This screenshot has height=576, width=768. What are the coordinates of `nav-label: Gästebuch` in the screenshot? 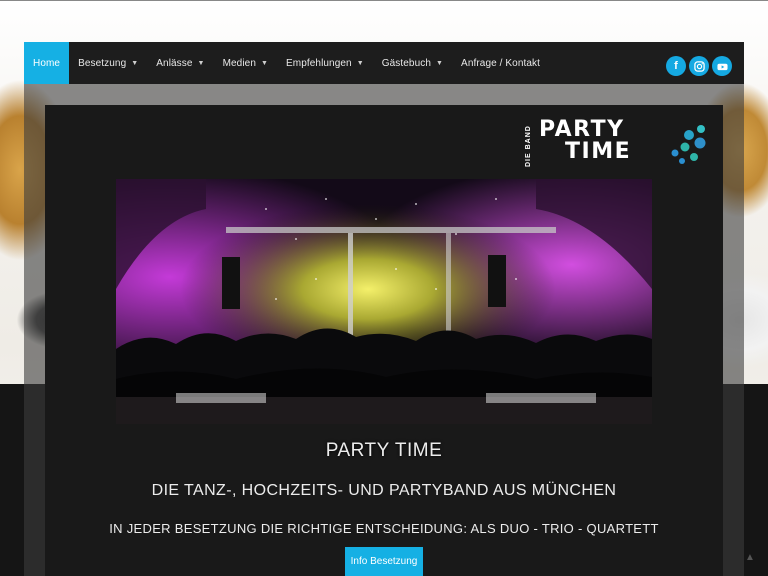 It's located at (406, 63).